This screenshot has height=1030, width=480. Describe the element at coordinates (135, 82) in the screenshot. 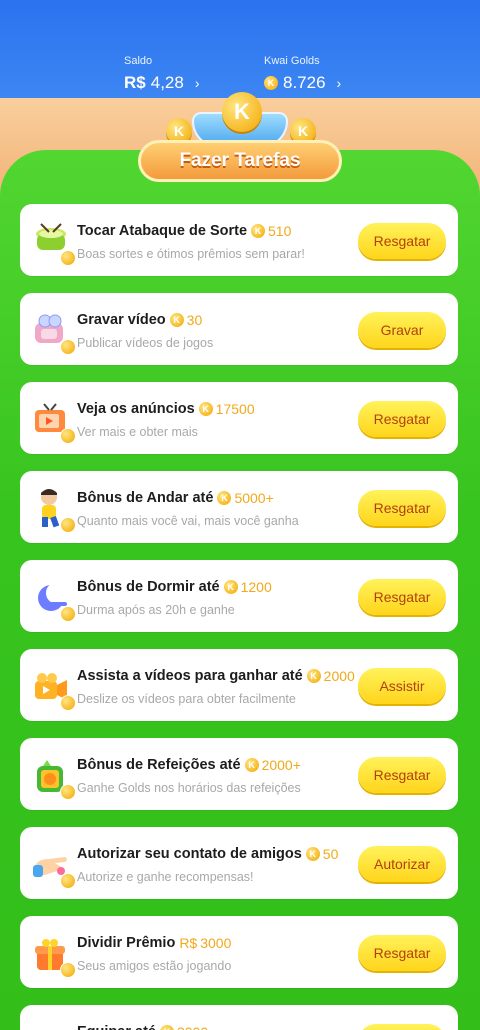

I see `saldo-currency: R$` at that location.